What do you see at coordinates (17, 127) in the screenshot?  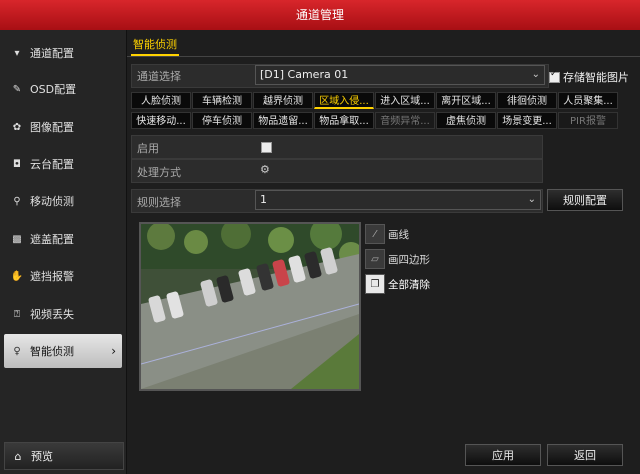 I see `image-icon: ✿` at bounding box center [17, 127].